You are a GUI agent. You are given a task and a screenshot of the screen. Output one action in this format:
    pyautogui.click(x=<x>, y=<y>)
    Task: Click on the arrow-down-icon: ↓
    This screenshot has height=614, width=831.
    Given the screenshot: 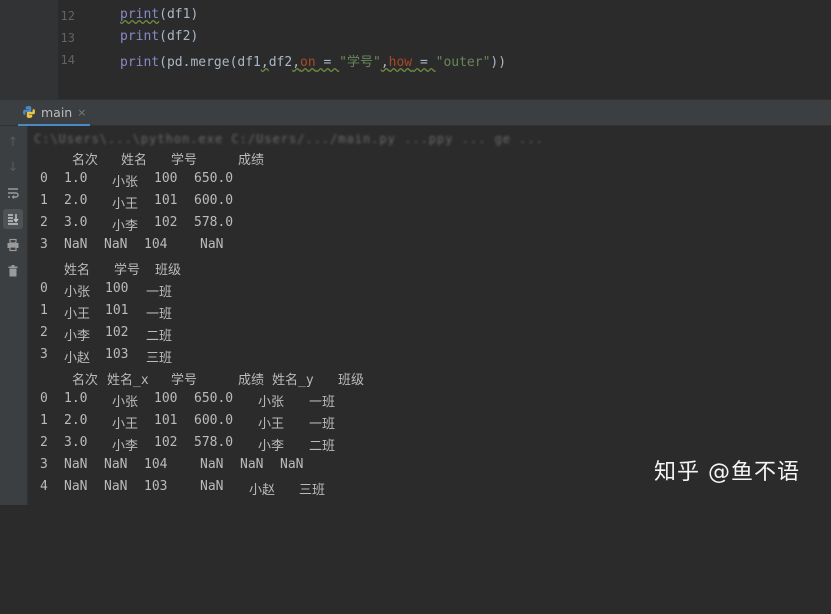 What is the action you would take?
    pyautogui.click(x=13, y=167)
    